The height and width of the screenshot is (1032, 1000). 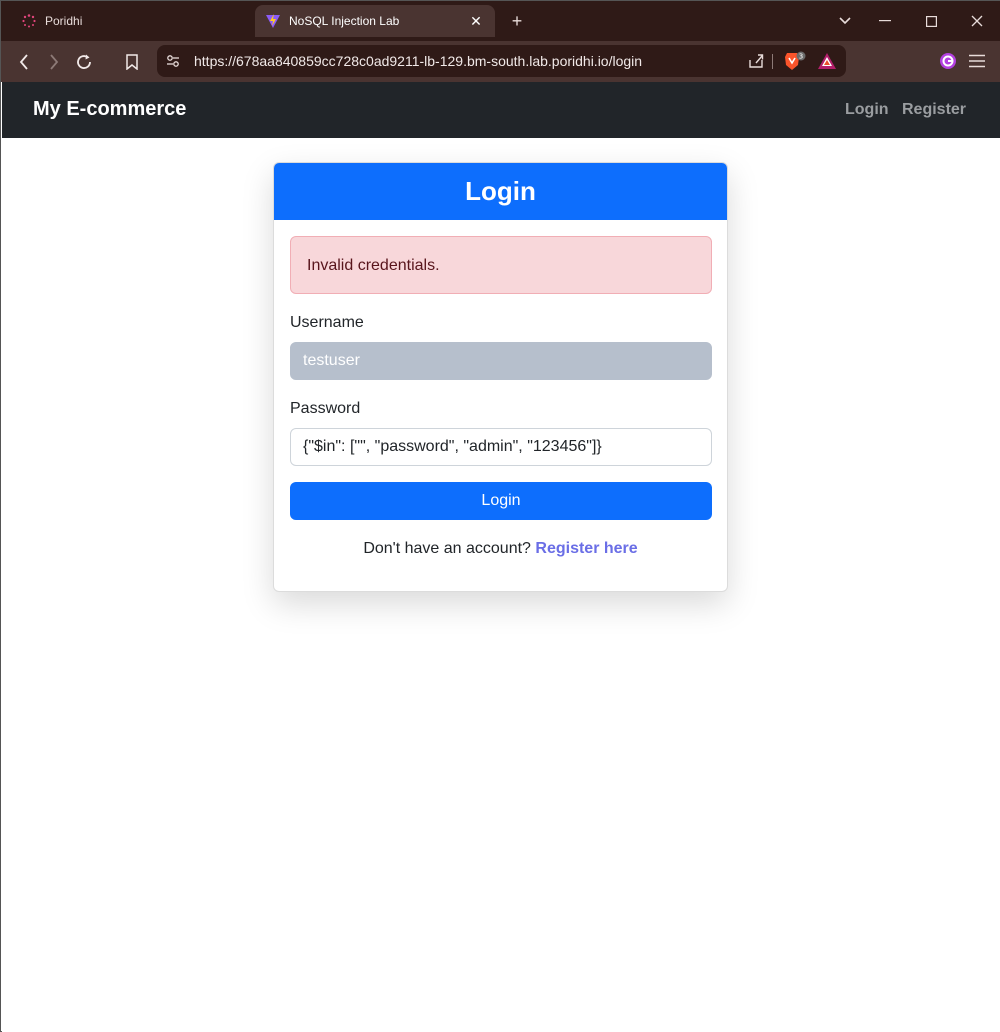 I want to click on poridhi-favicon-icon, so click(x=29, y=21).